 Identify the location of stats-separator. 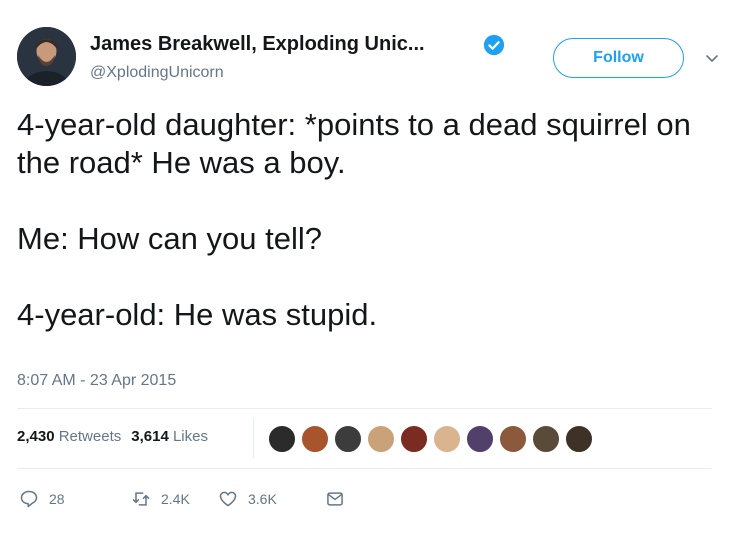
(253, 438).